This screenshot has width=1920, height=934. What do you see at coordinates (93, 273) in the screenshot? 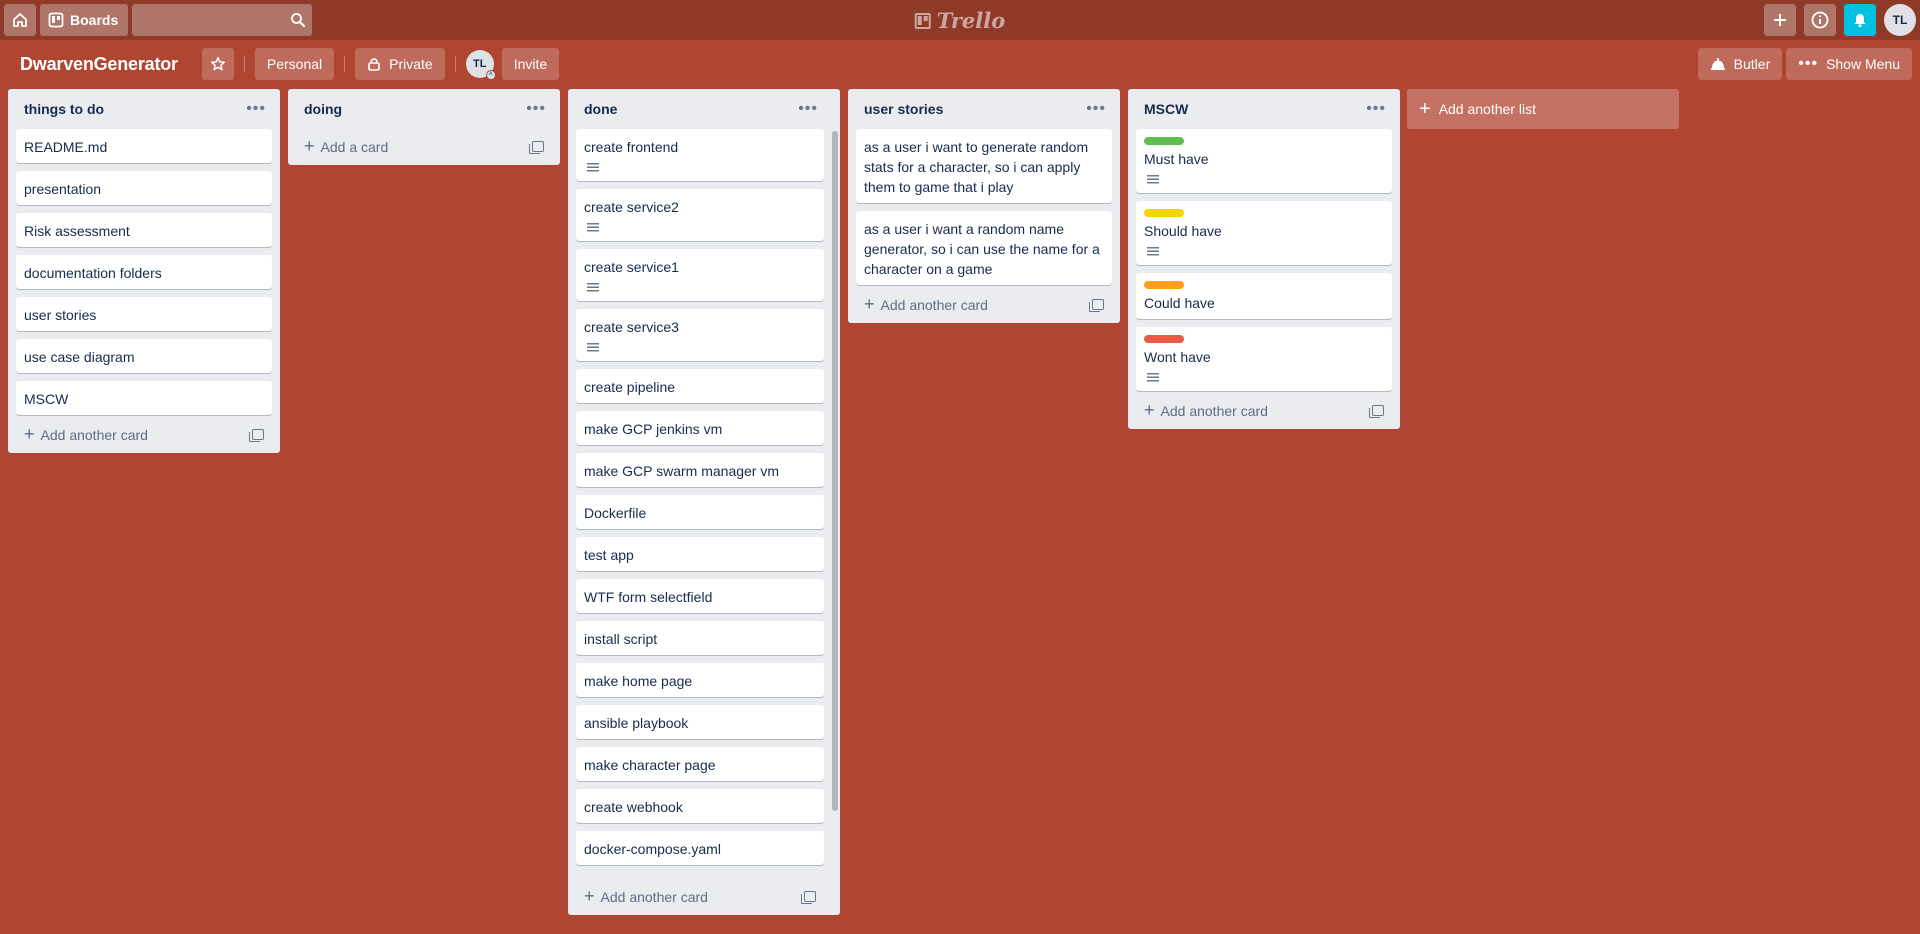
I see `card-title: documentation folders` at bounding box center [93, 273].